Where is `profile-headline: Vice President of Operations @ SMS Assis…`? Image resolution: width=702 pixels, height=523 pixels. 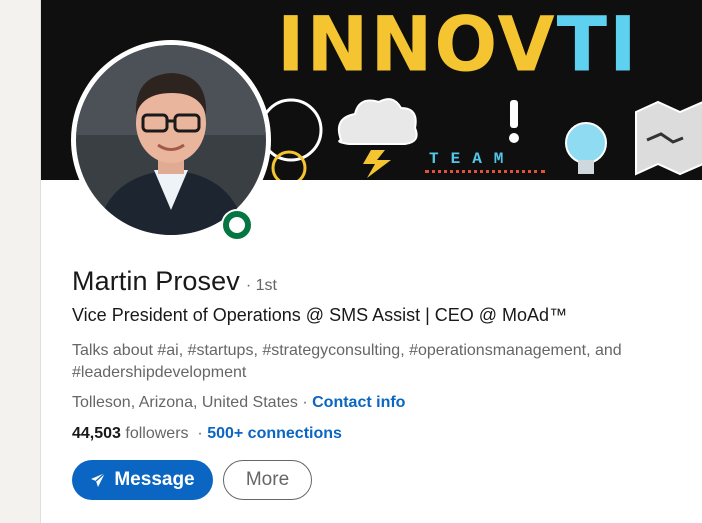 profile-headline: Vice President of Operations @ SMS Assis… is located at coordinates (320, 315).